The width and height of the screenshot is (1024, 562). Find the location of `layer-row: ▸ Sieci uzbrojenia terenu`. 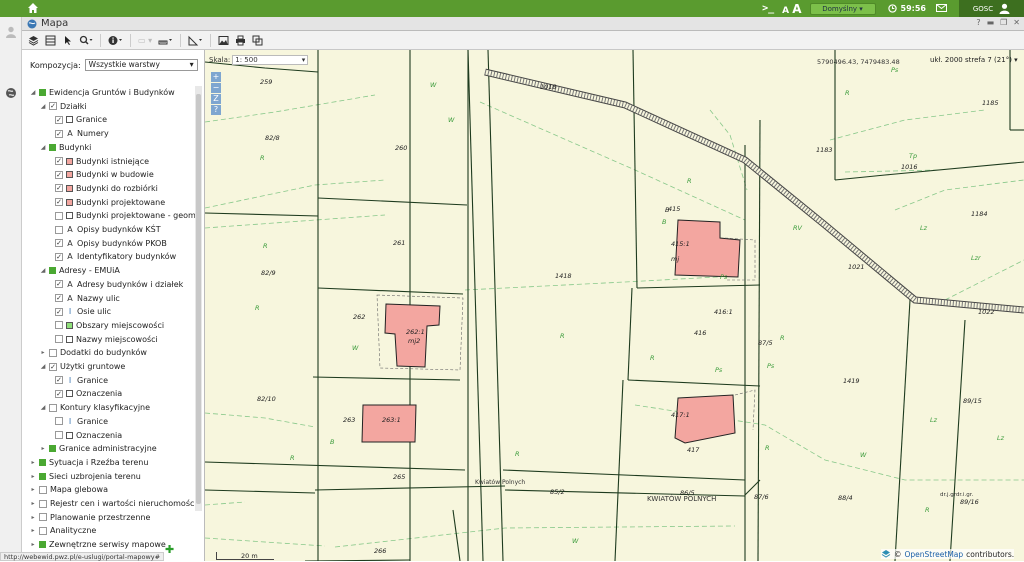

layer-row: ▸ Sieci uzbrojenia terenu is located at coordinates (85, 476).